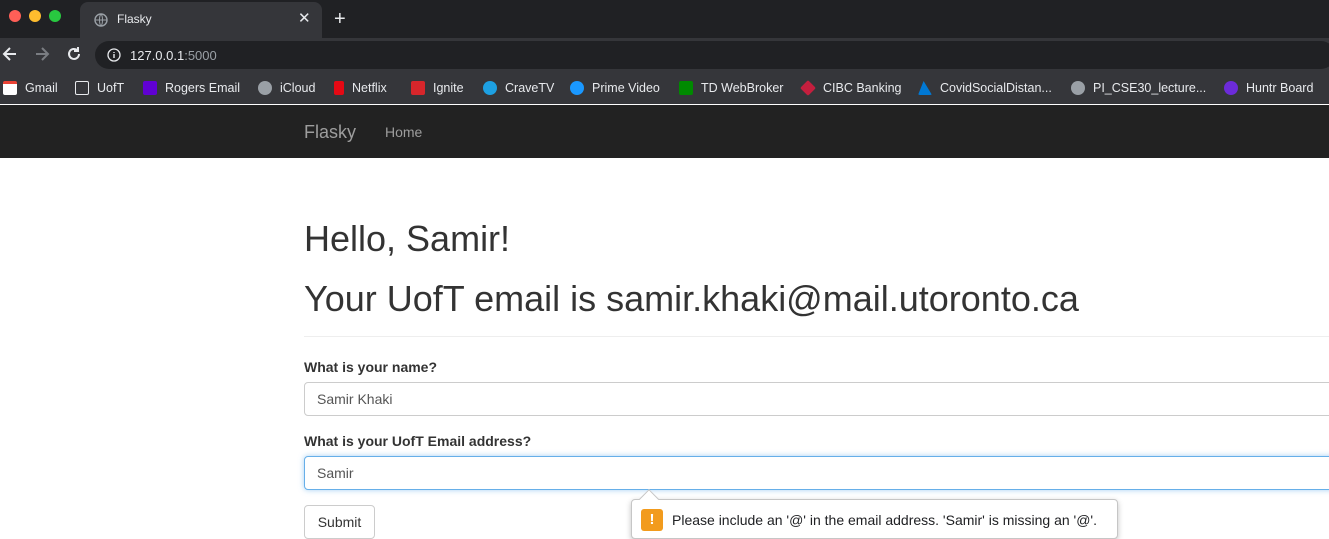 Image resolution: width=1329 pixels, height=539 pixels. What do you see at coordinates (15, 16) in the screenshot?
I see `close-window-button` at bounding box center [15, 16].